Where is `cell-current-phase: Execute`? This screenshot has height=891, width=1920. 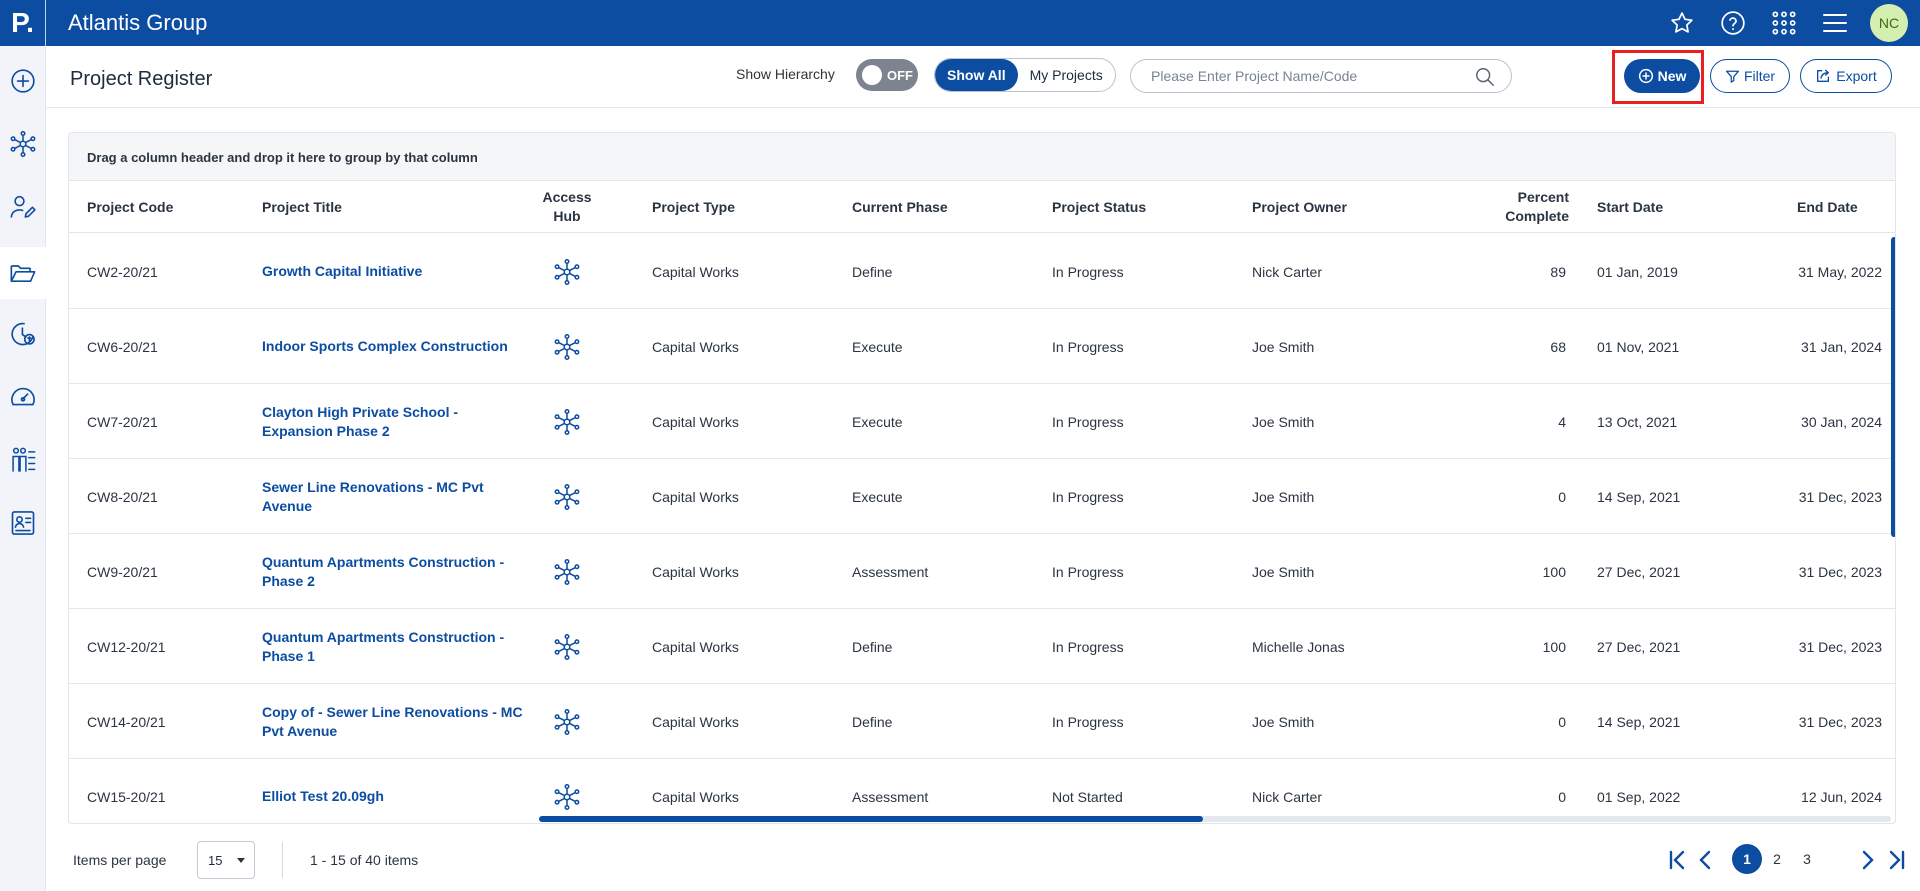
cell-current-phase: Execute is located at coordinates (877, 496).